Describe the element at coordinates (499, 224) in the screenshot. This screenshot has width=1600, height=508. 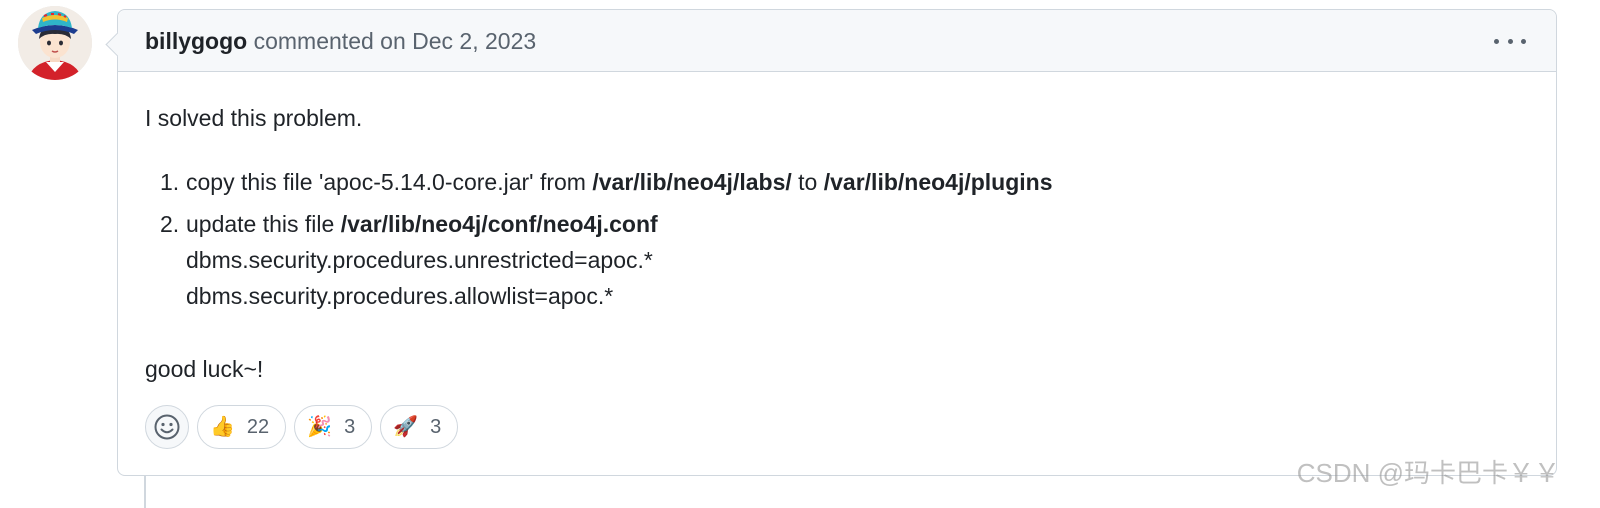
I see `path-conf: /var/lib/neo4j/conf/neo4j.conf` at that location.